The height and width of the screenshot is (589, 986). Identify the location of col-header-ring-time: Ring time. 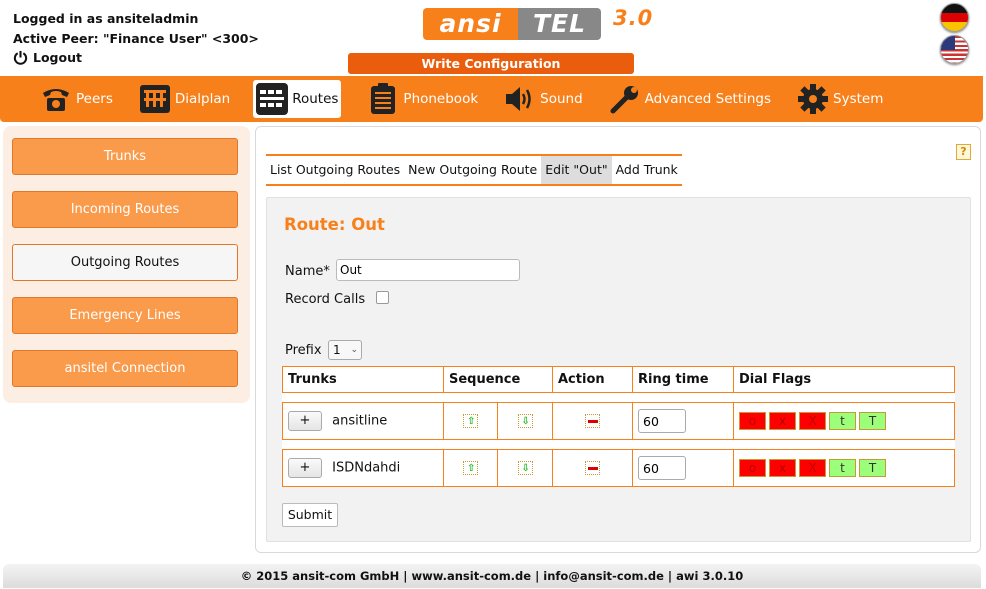
(683, 379).